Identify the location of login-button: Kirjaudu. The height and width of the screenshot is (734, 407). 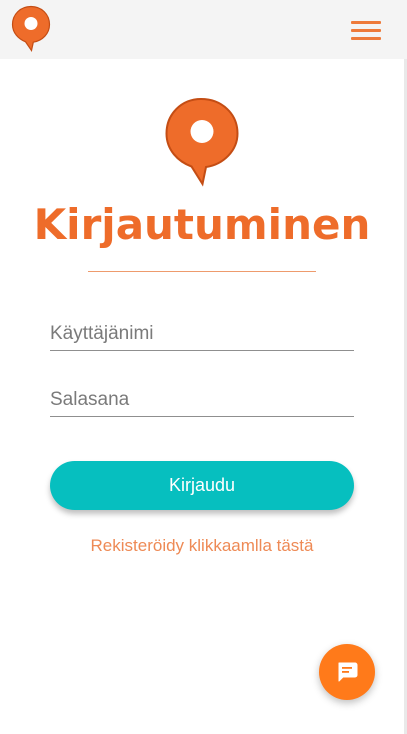
(202, 485).